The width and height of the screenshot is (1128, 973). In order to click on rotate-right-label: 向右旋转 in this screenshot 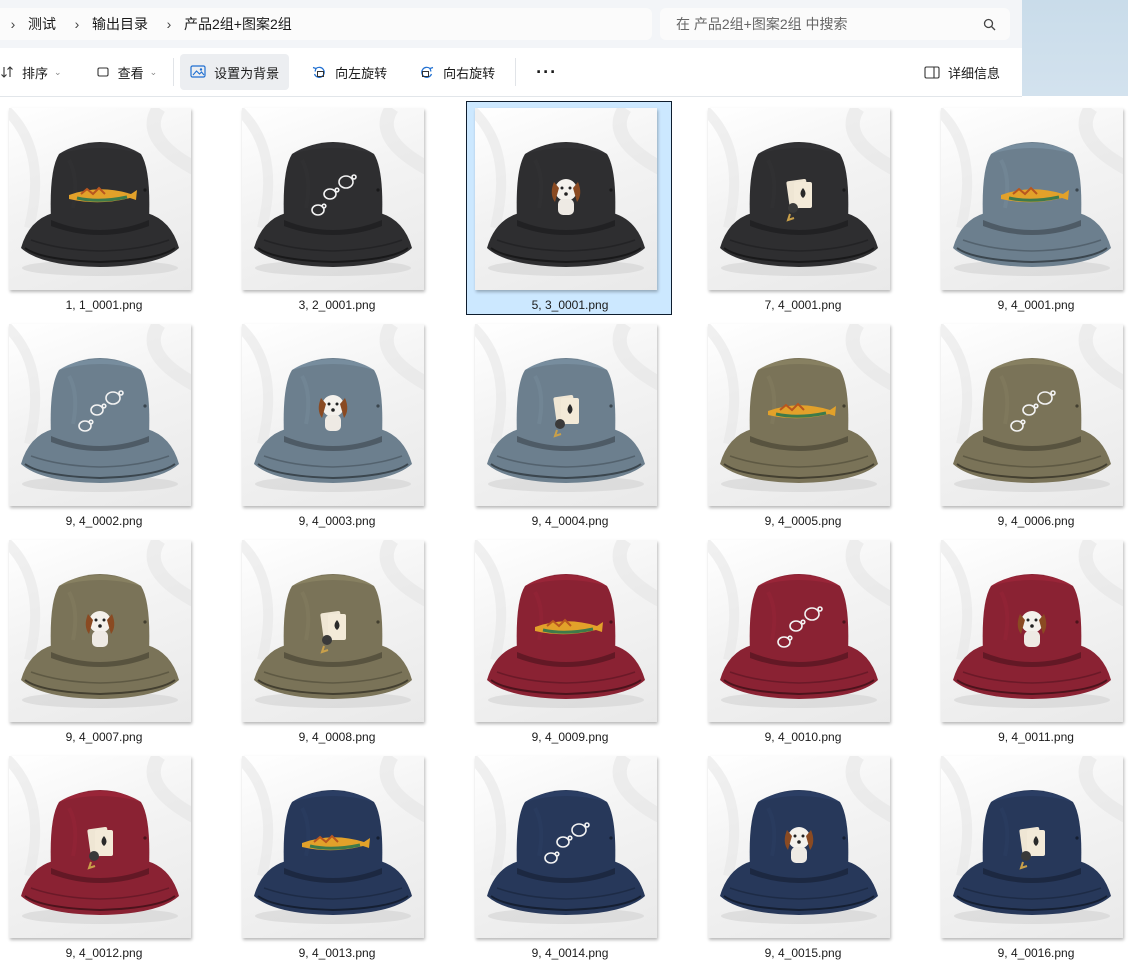, I will do `click(469, 73)`.